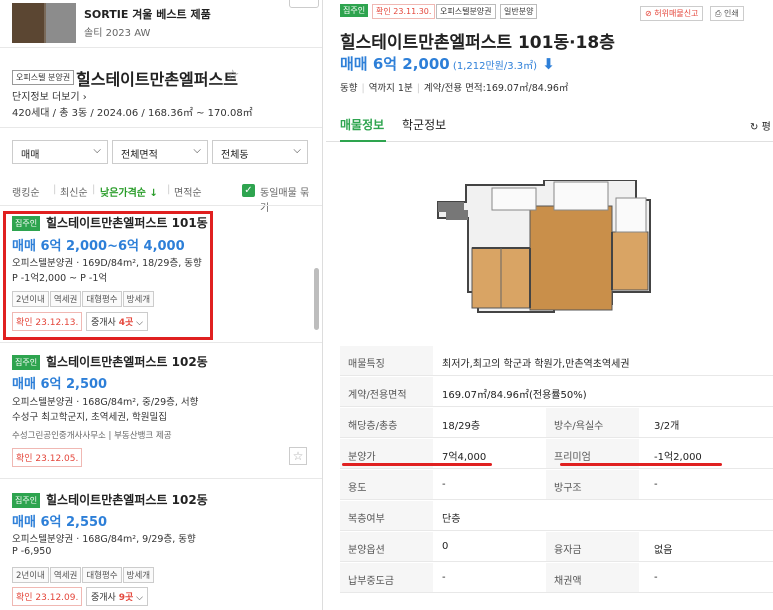 Image resolution: width=773 pixels, height=610 pixels. I want to click on ad-subtitle: 솔티 2023 AW, so click(117, 33).